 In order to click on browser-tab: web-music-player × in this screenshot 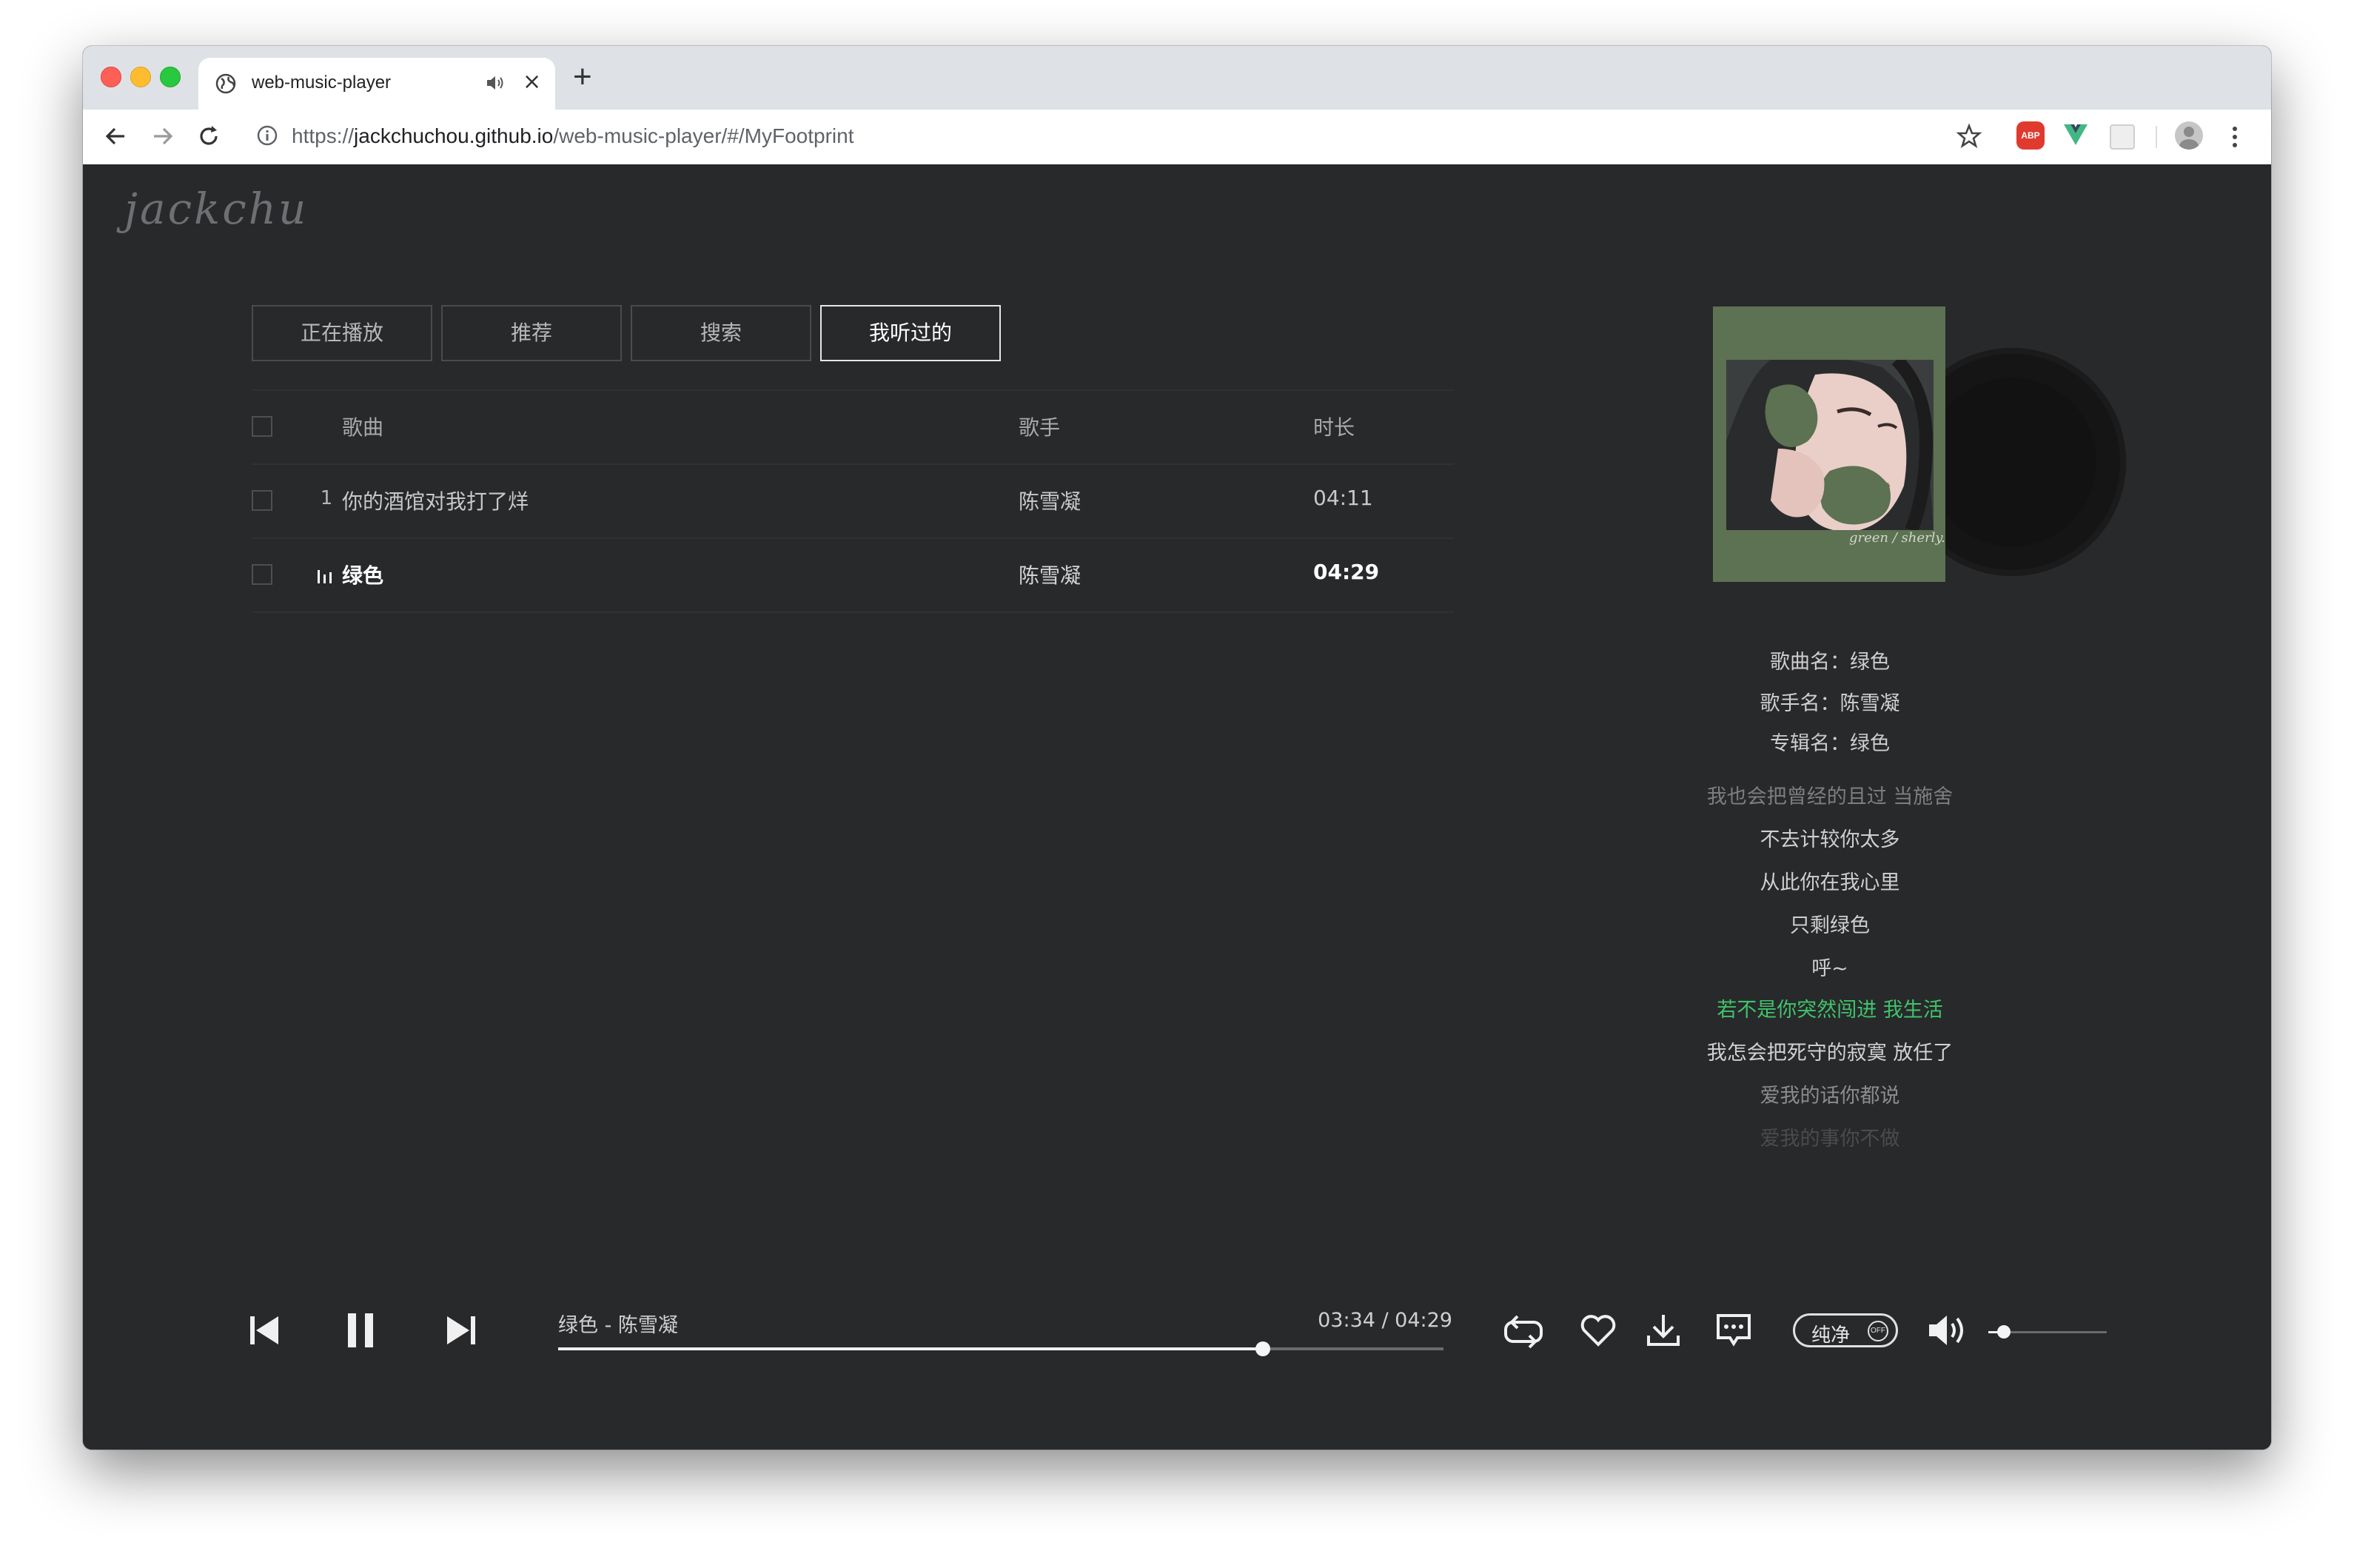, I will do `click(376, 84)`.